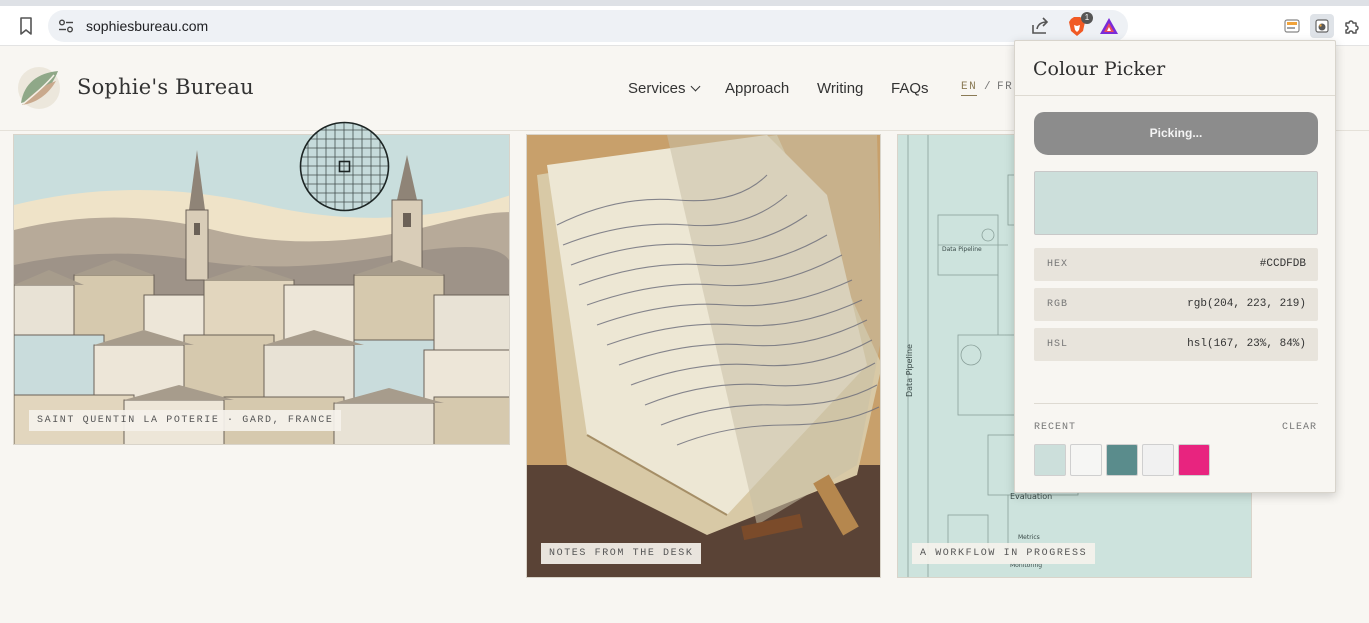 This screenshot has width=1369, height=623. Describe the element at coordinates (1176, 344) in the screenshot. I see `hsl-value-row: HSL hsl(167, 23%, 84%)` at that location.